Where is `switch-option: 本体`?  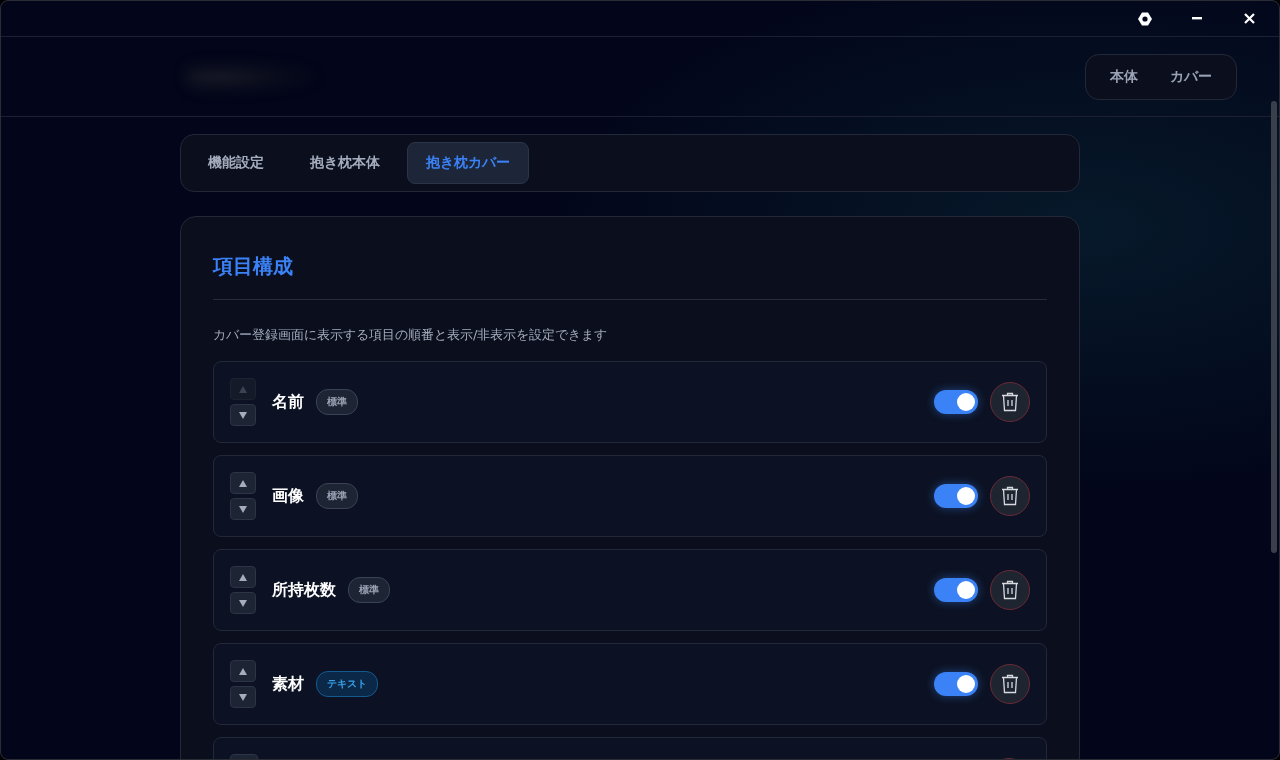
switch-option: 本体 is located at coordinates (1124, 76).